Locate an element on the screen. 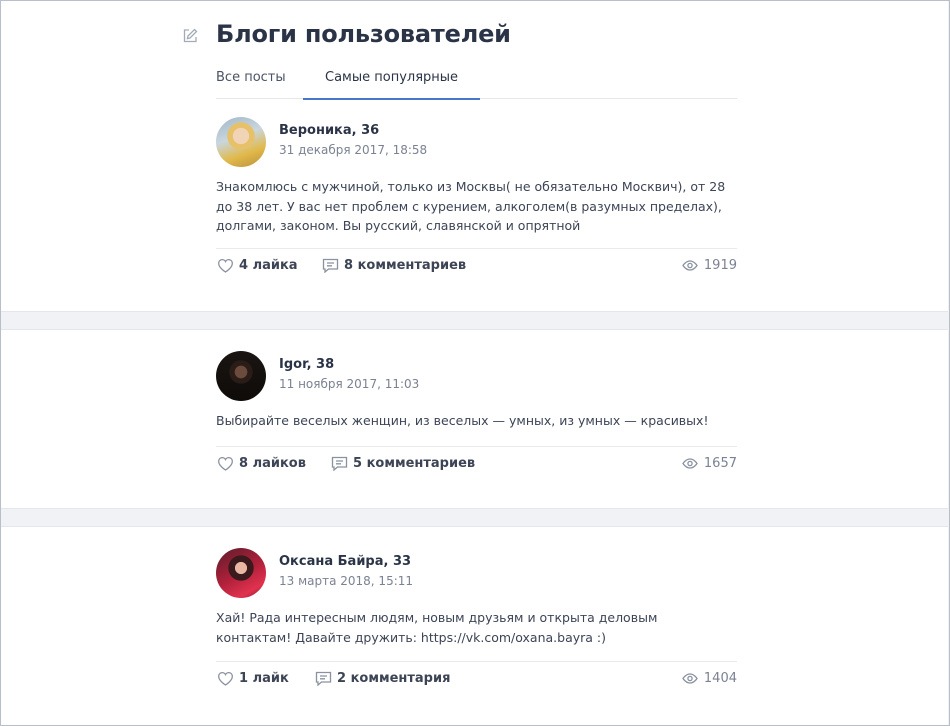 This screenshot has width=950, height=726. tab-most-popular: Самые популярные is located at coordinates (392, 85).